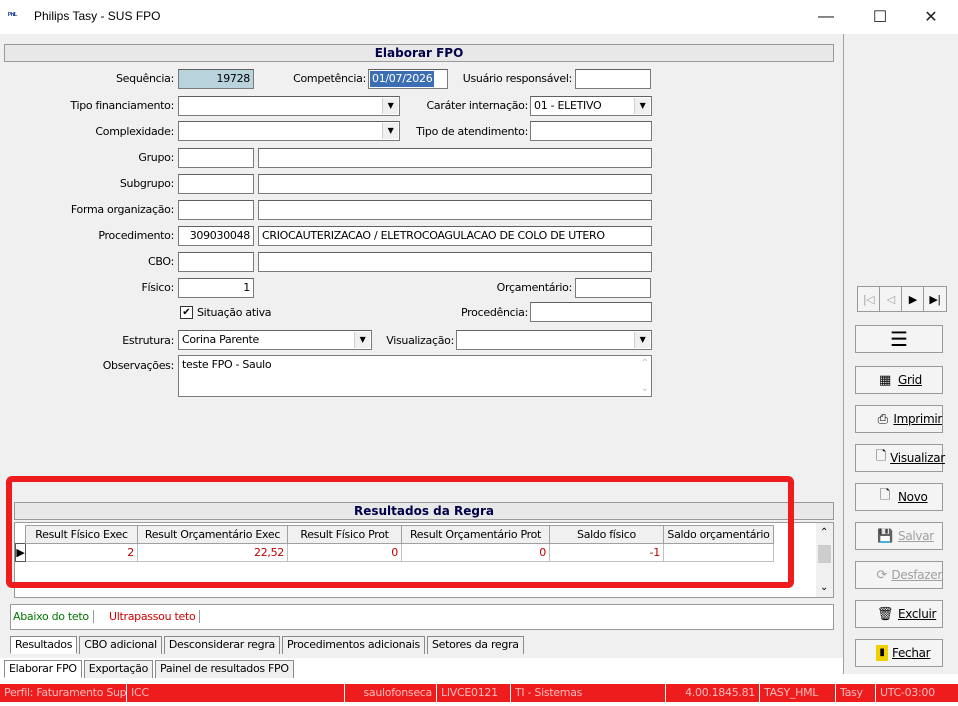 The height and width of the screenshot is (706, 958). Describe the element at coordinates (216, 236) in the screenshot. I see `procedimento-code-field: 309030048` at that location.